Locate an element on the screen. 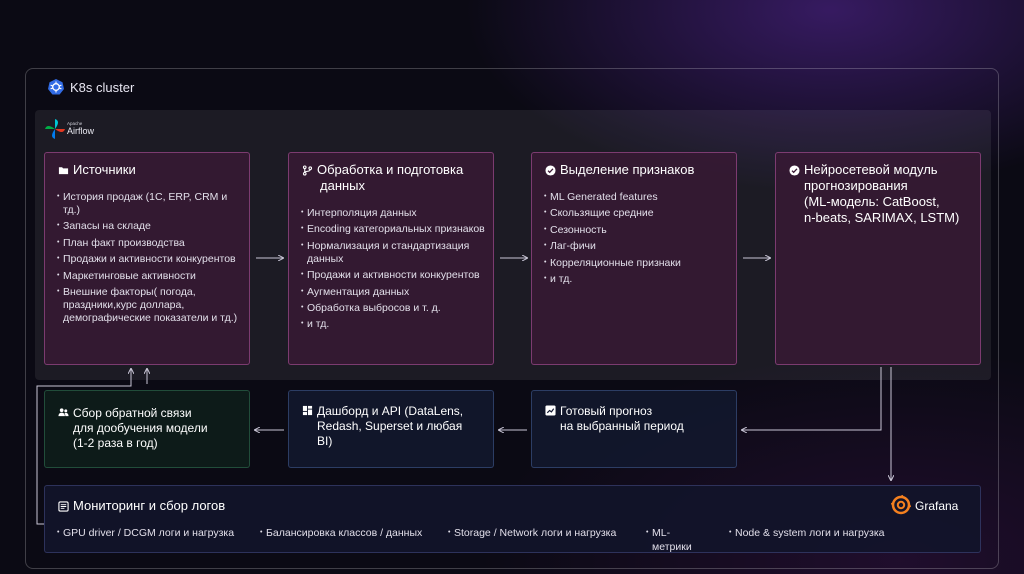  forecast-box: Готовый прогноз на выбранный период is located at coordinates (634, 429).